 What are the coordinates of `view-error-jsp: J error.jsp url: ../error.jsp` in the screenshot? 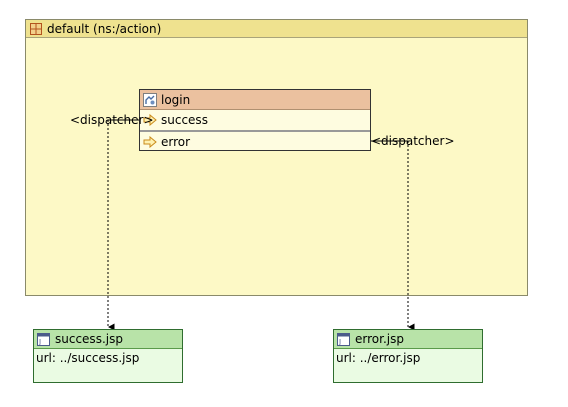 It's located at (408, 356).